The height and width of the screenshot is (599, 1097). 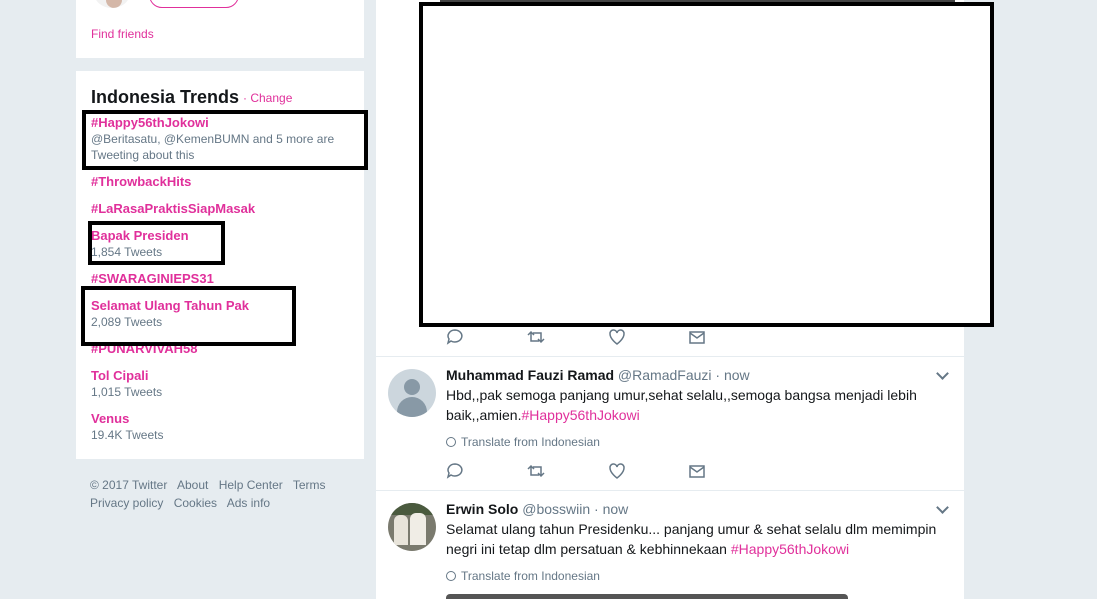 What do you see at coordinates (150, 122) in the screenshot?
I see `trend-name: #Happy56thJokowi` at bounding box center [150, 122].